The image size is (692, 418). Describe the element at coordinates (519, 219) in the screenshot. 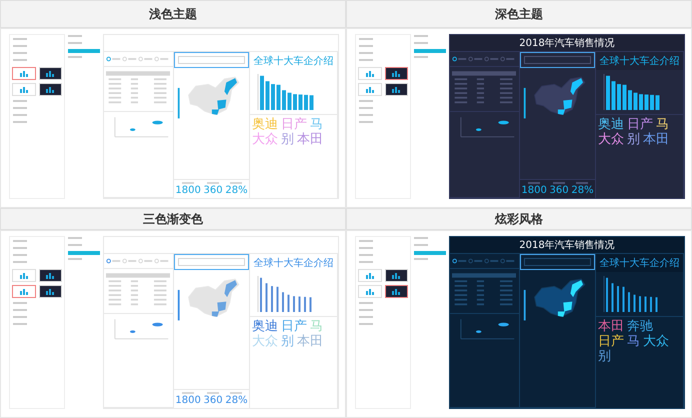

I see `section-heading: 炫彩风格` at that location.